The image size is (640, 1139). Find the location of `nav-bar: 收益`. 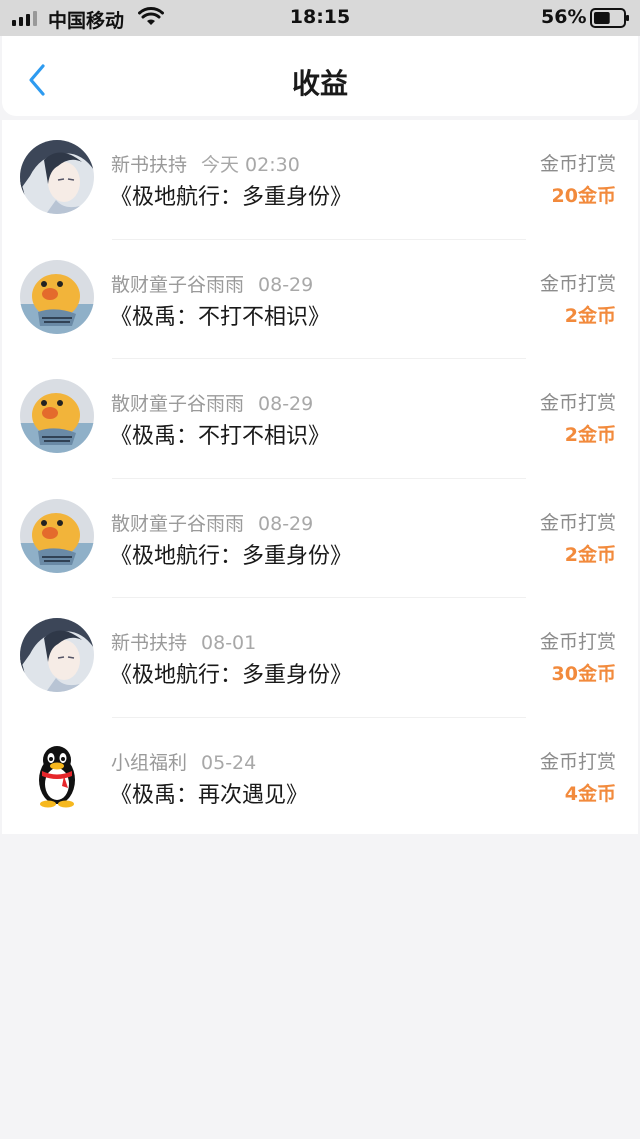

nav-bar: 收益 is located at coordinates (320, 76).